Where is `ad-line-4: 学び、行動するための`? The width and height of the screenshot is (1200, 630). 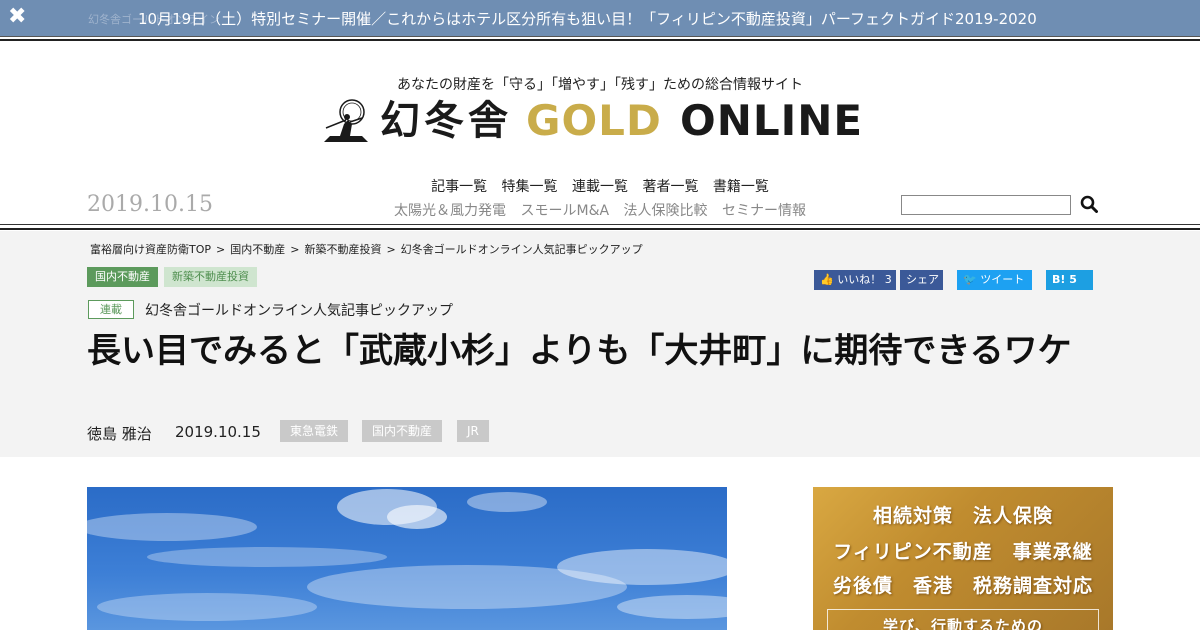
ad-line-4: 学び、行動するための is located at coordinates (962, 623).